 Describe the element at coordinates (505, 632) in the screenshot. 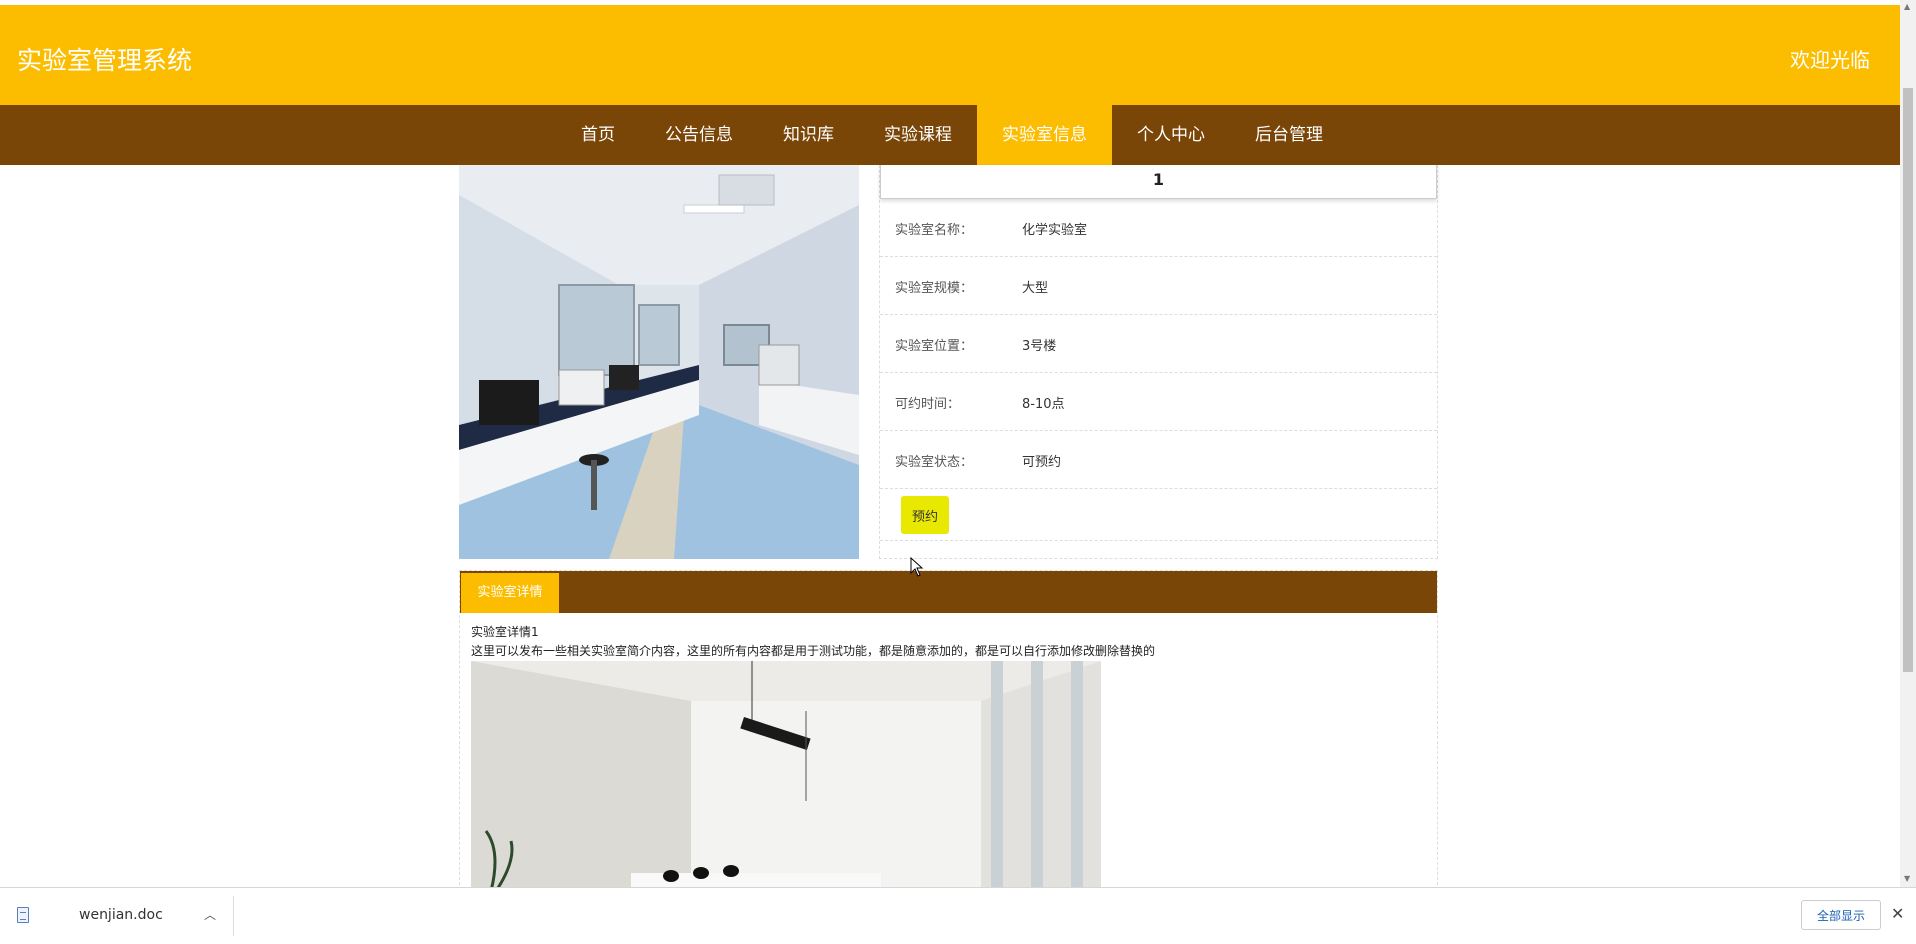

I see `details-title: 实验室详情1` at that location.